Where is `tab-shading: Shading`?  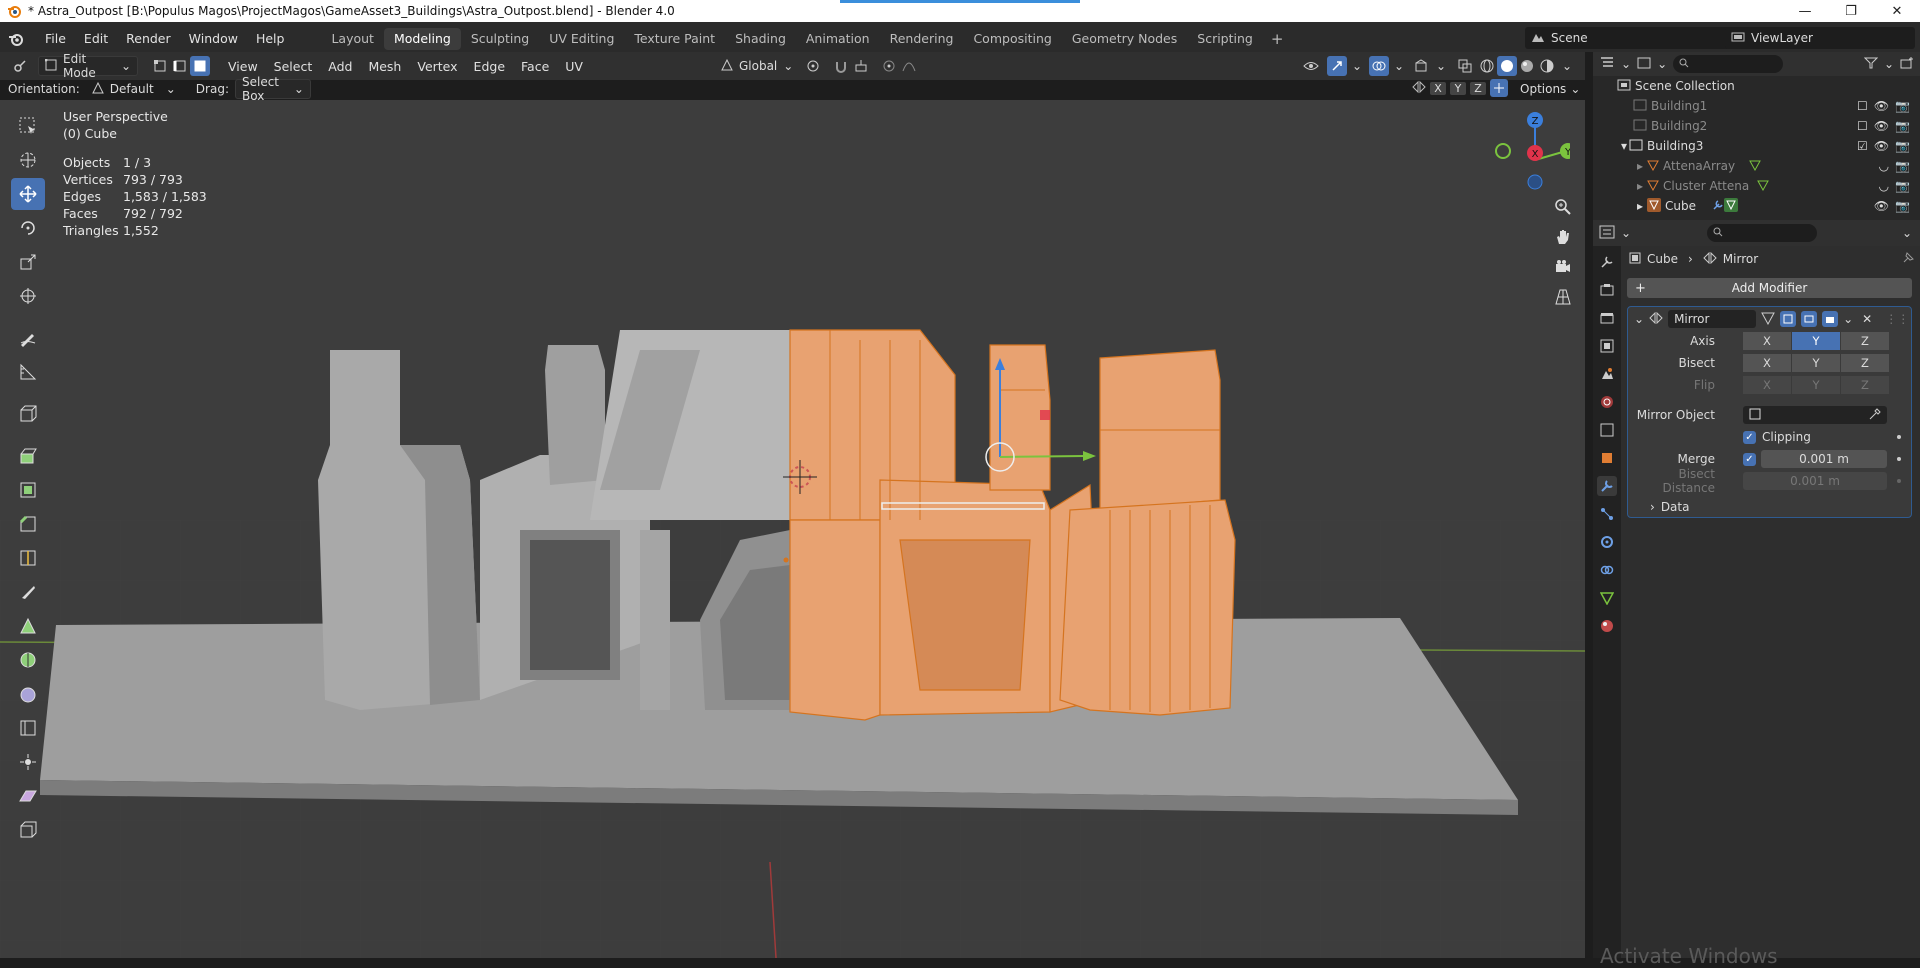 tab-shading: Shading is located at coordinates (760, 39).